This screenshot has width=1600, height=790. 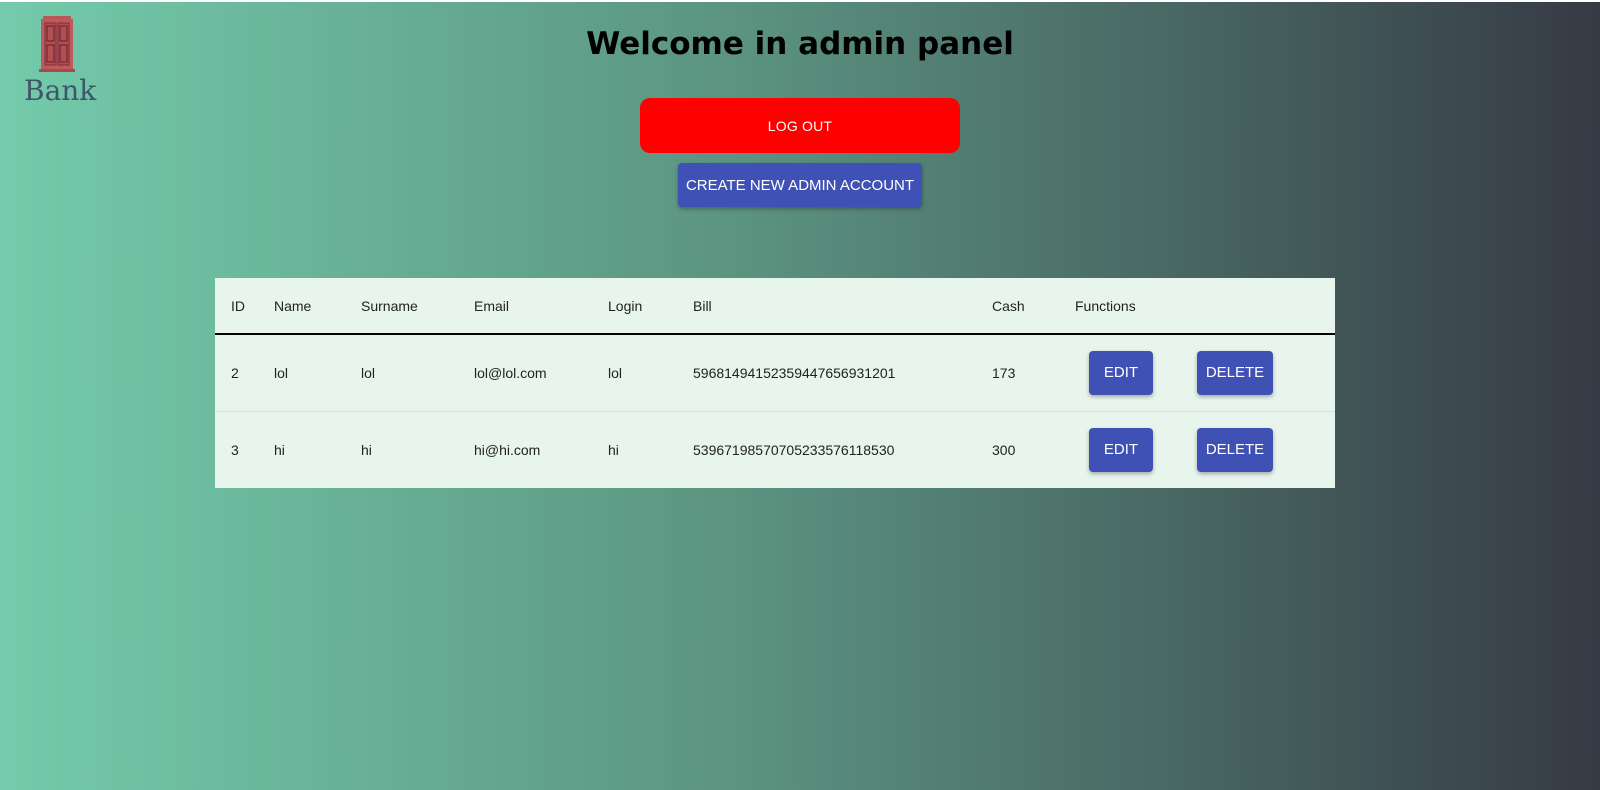 What do you see at coordinates (279, 449) in the screenshot?
I see `cell-name: hi` at bounding box center [279, 449].